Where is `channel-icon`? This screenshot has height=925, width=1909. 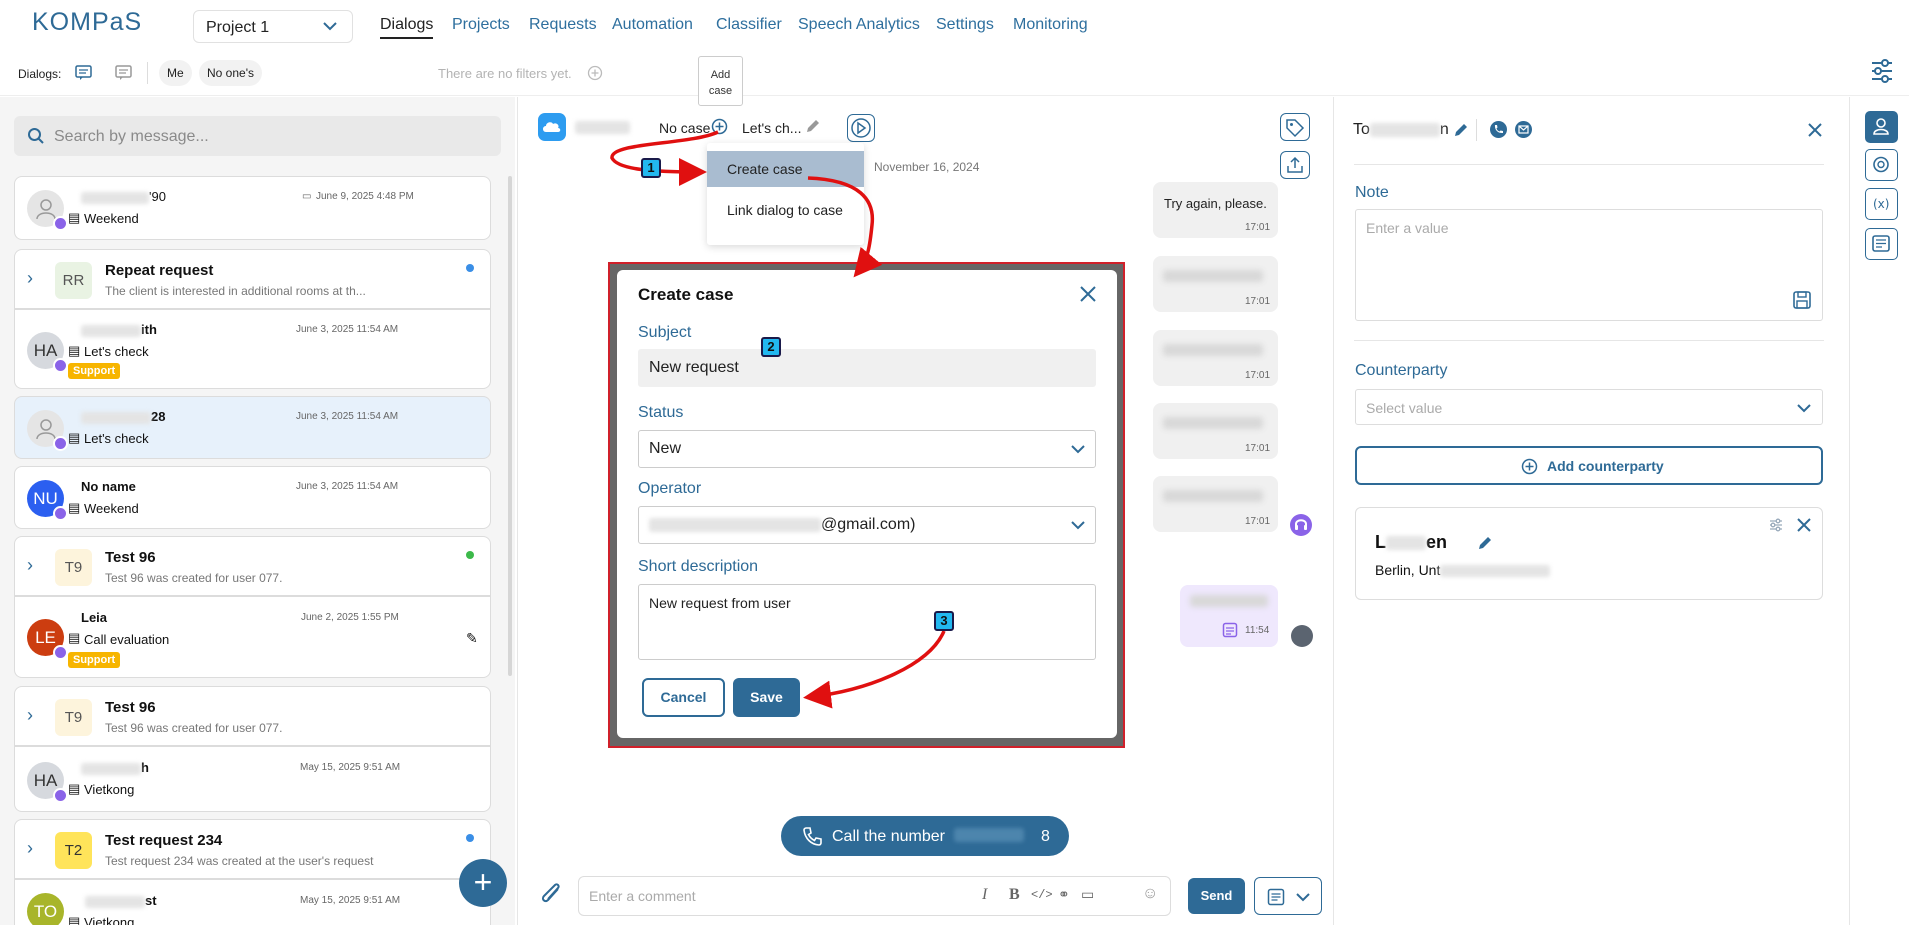 channel-icon is located at coordinates (552, 127).